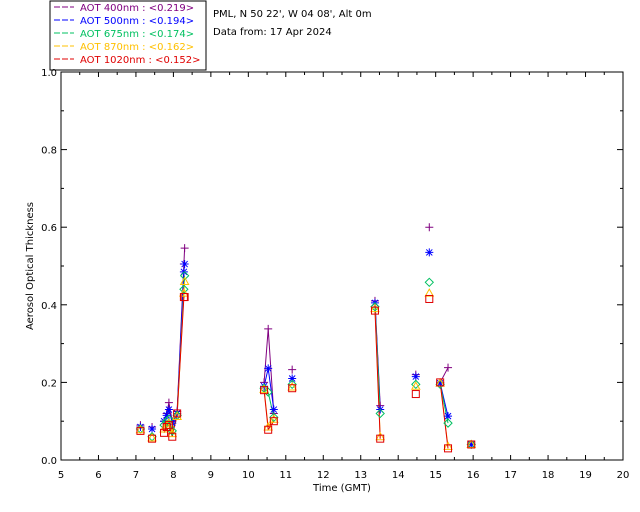 Image resolution: width=640 pixels, height=512 pixels. I want to click on x-tick-label: 11, so click(285, 475).